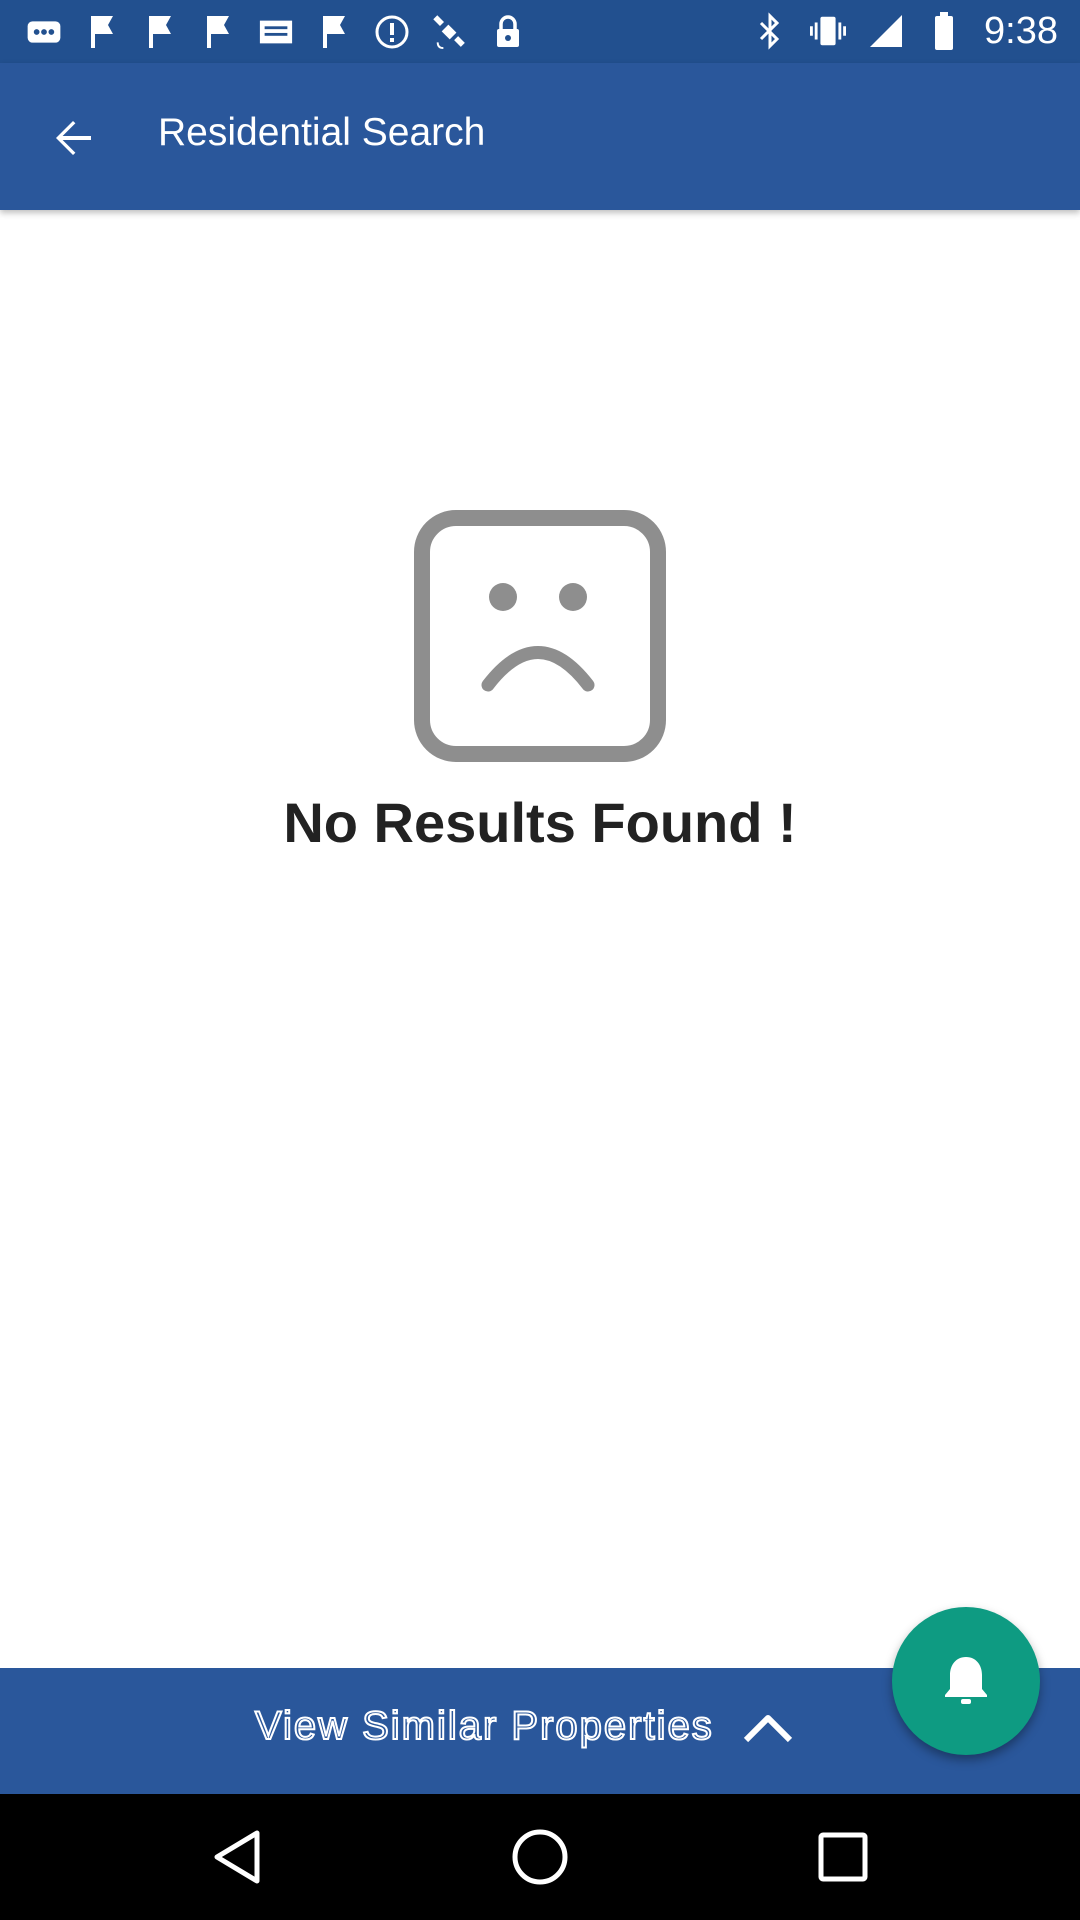  I want to click on sad-face-icon, so click(540, 636).